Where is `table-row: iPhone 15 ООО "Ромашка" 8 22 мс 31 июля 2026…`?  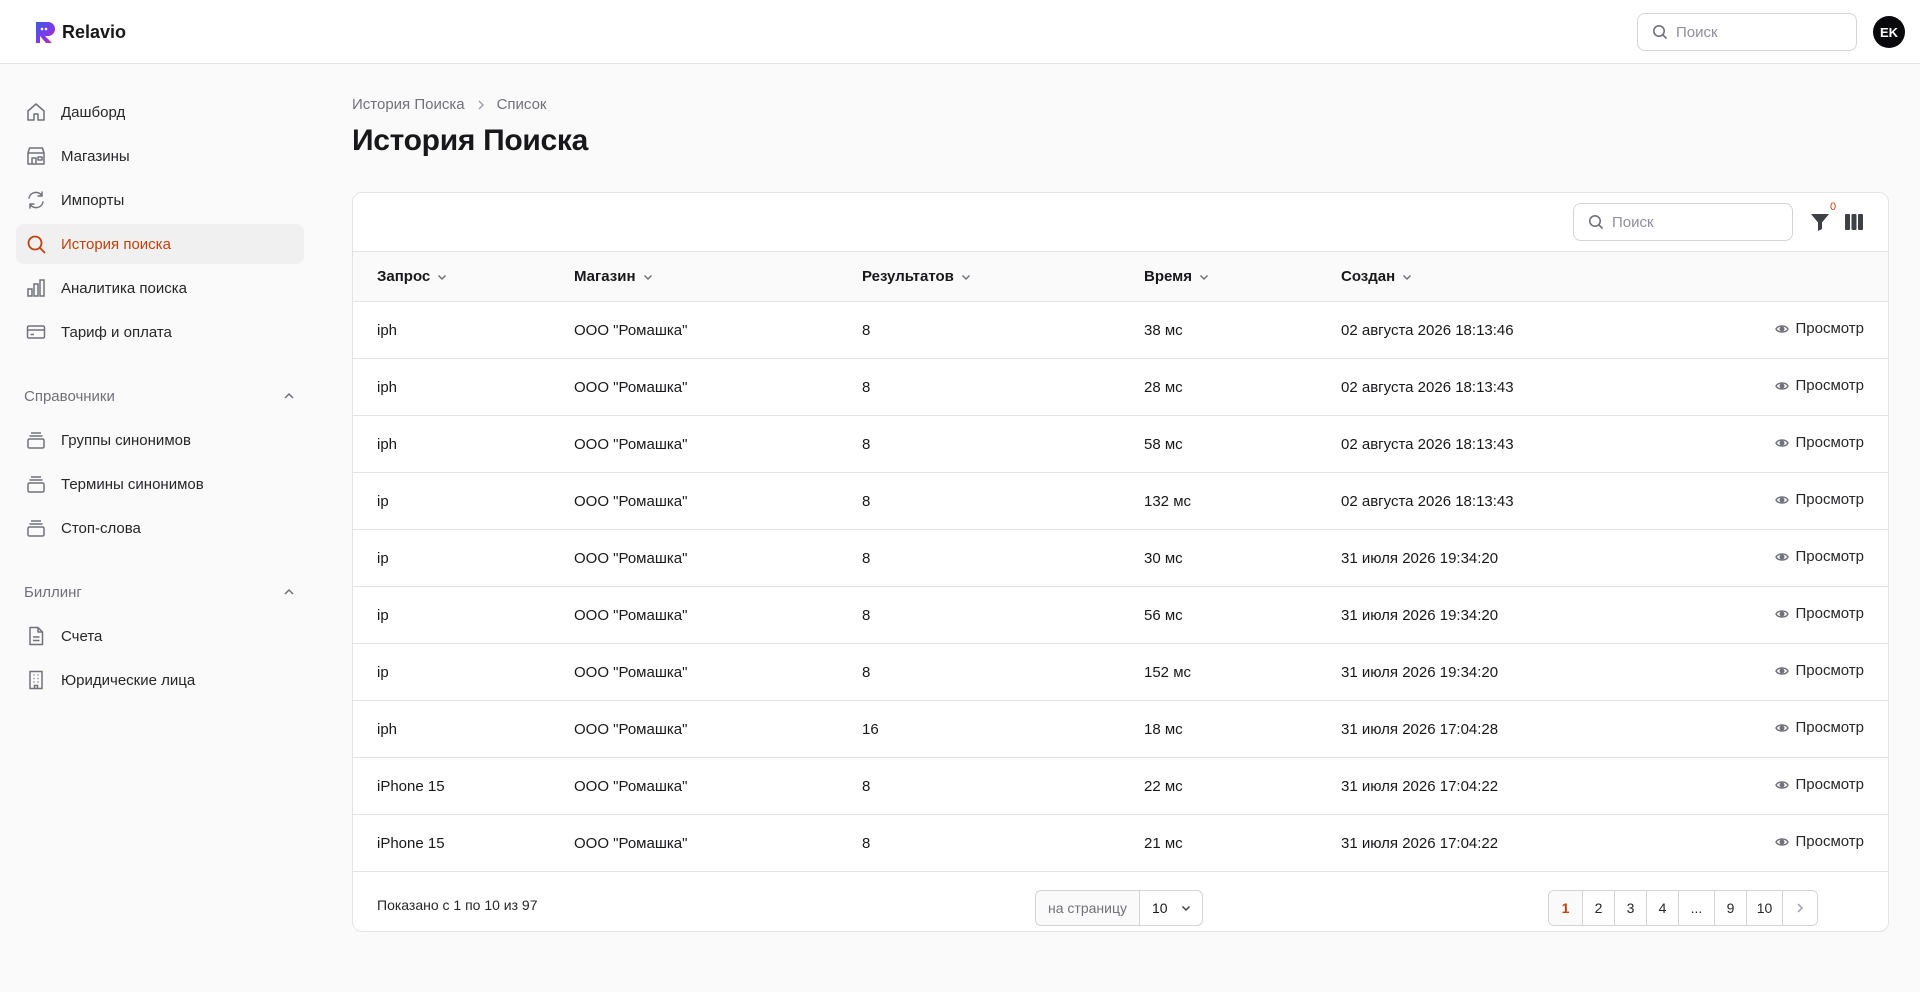 table-row: iPhone 15 ООО "Ромашка" 8 22 мс 31 июля 2026… is located at coordinates (1120, 786).